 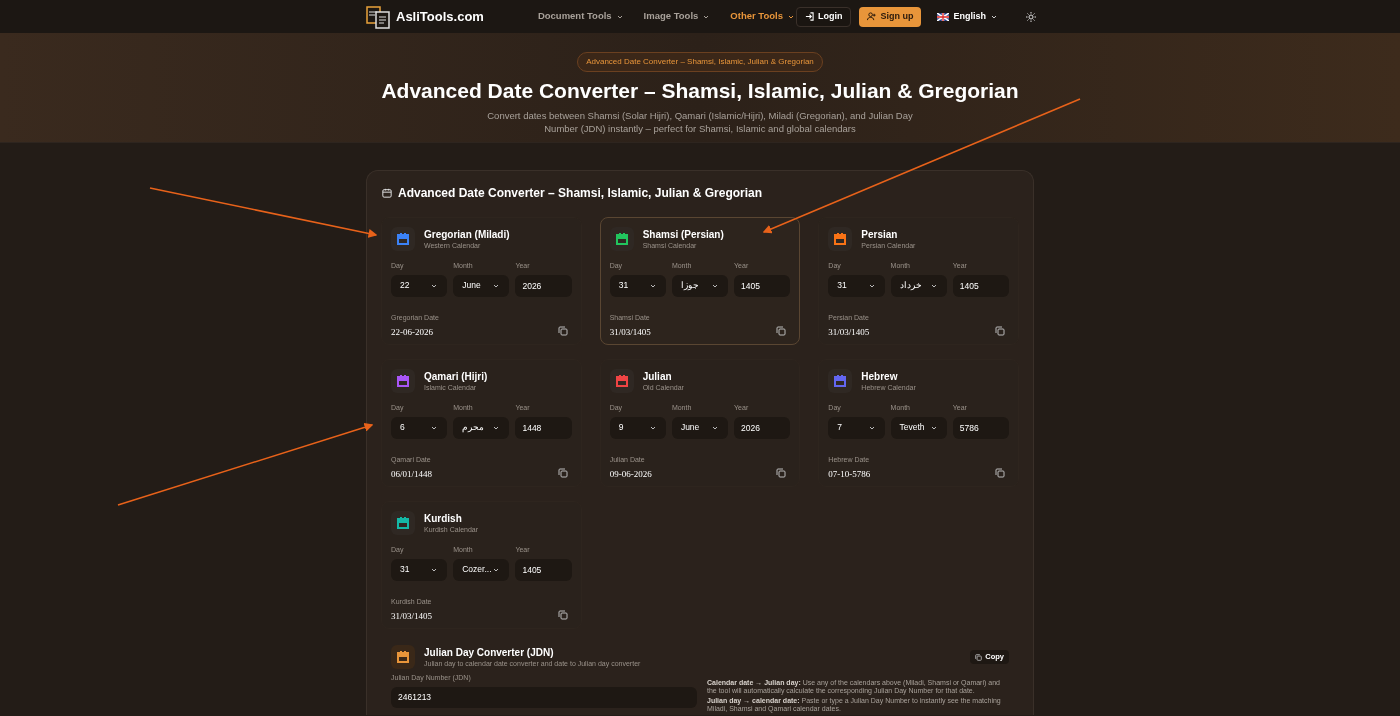 I want to click on calendar-name: Julian, so click(x=657, y=376).